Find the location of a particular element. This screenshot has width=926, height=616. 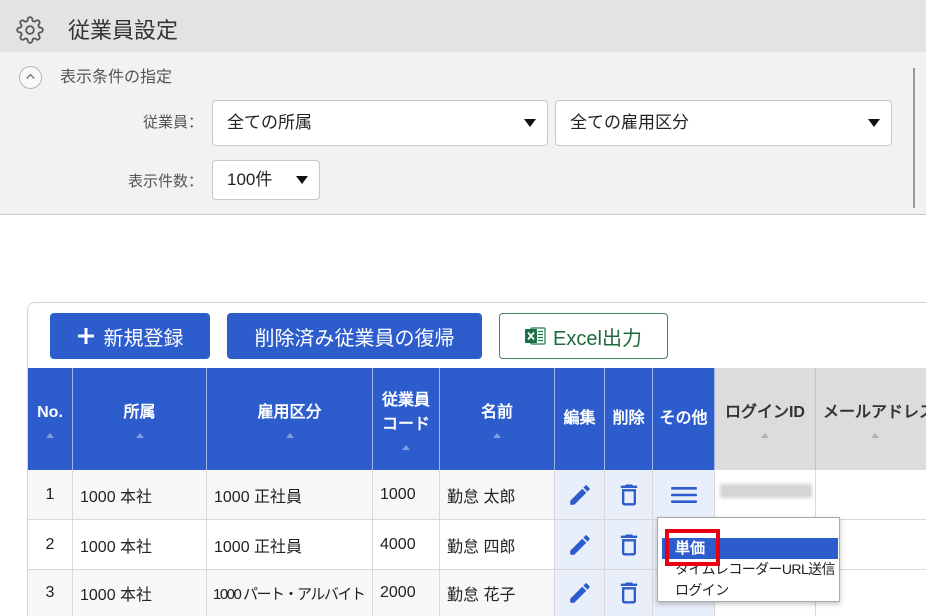

cell-login-id is located at coordinates (765, 494).